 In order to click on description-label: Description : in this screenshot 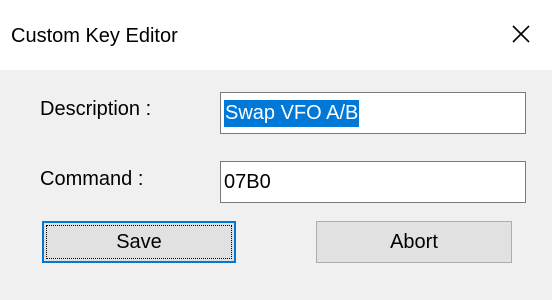, I will do `click(96, 109)`.